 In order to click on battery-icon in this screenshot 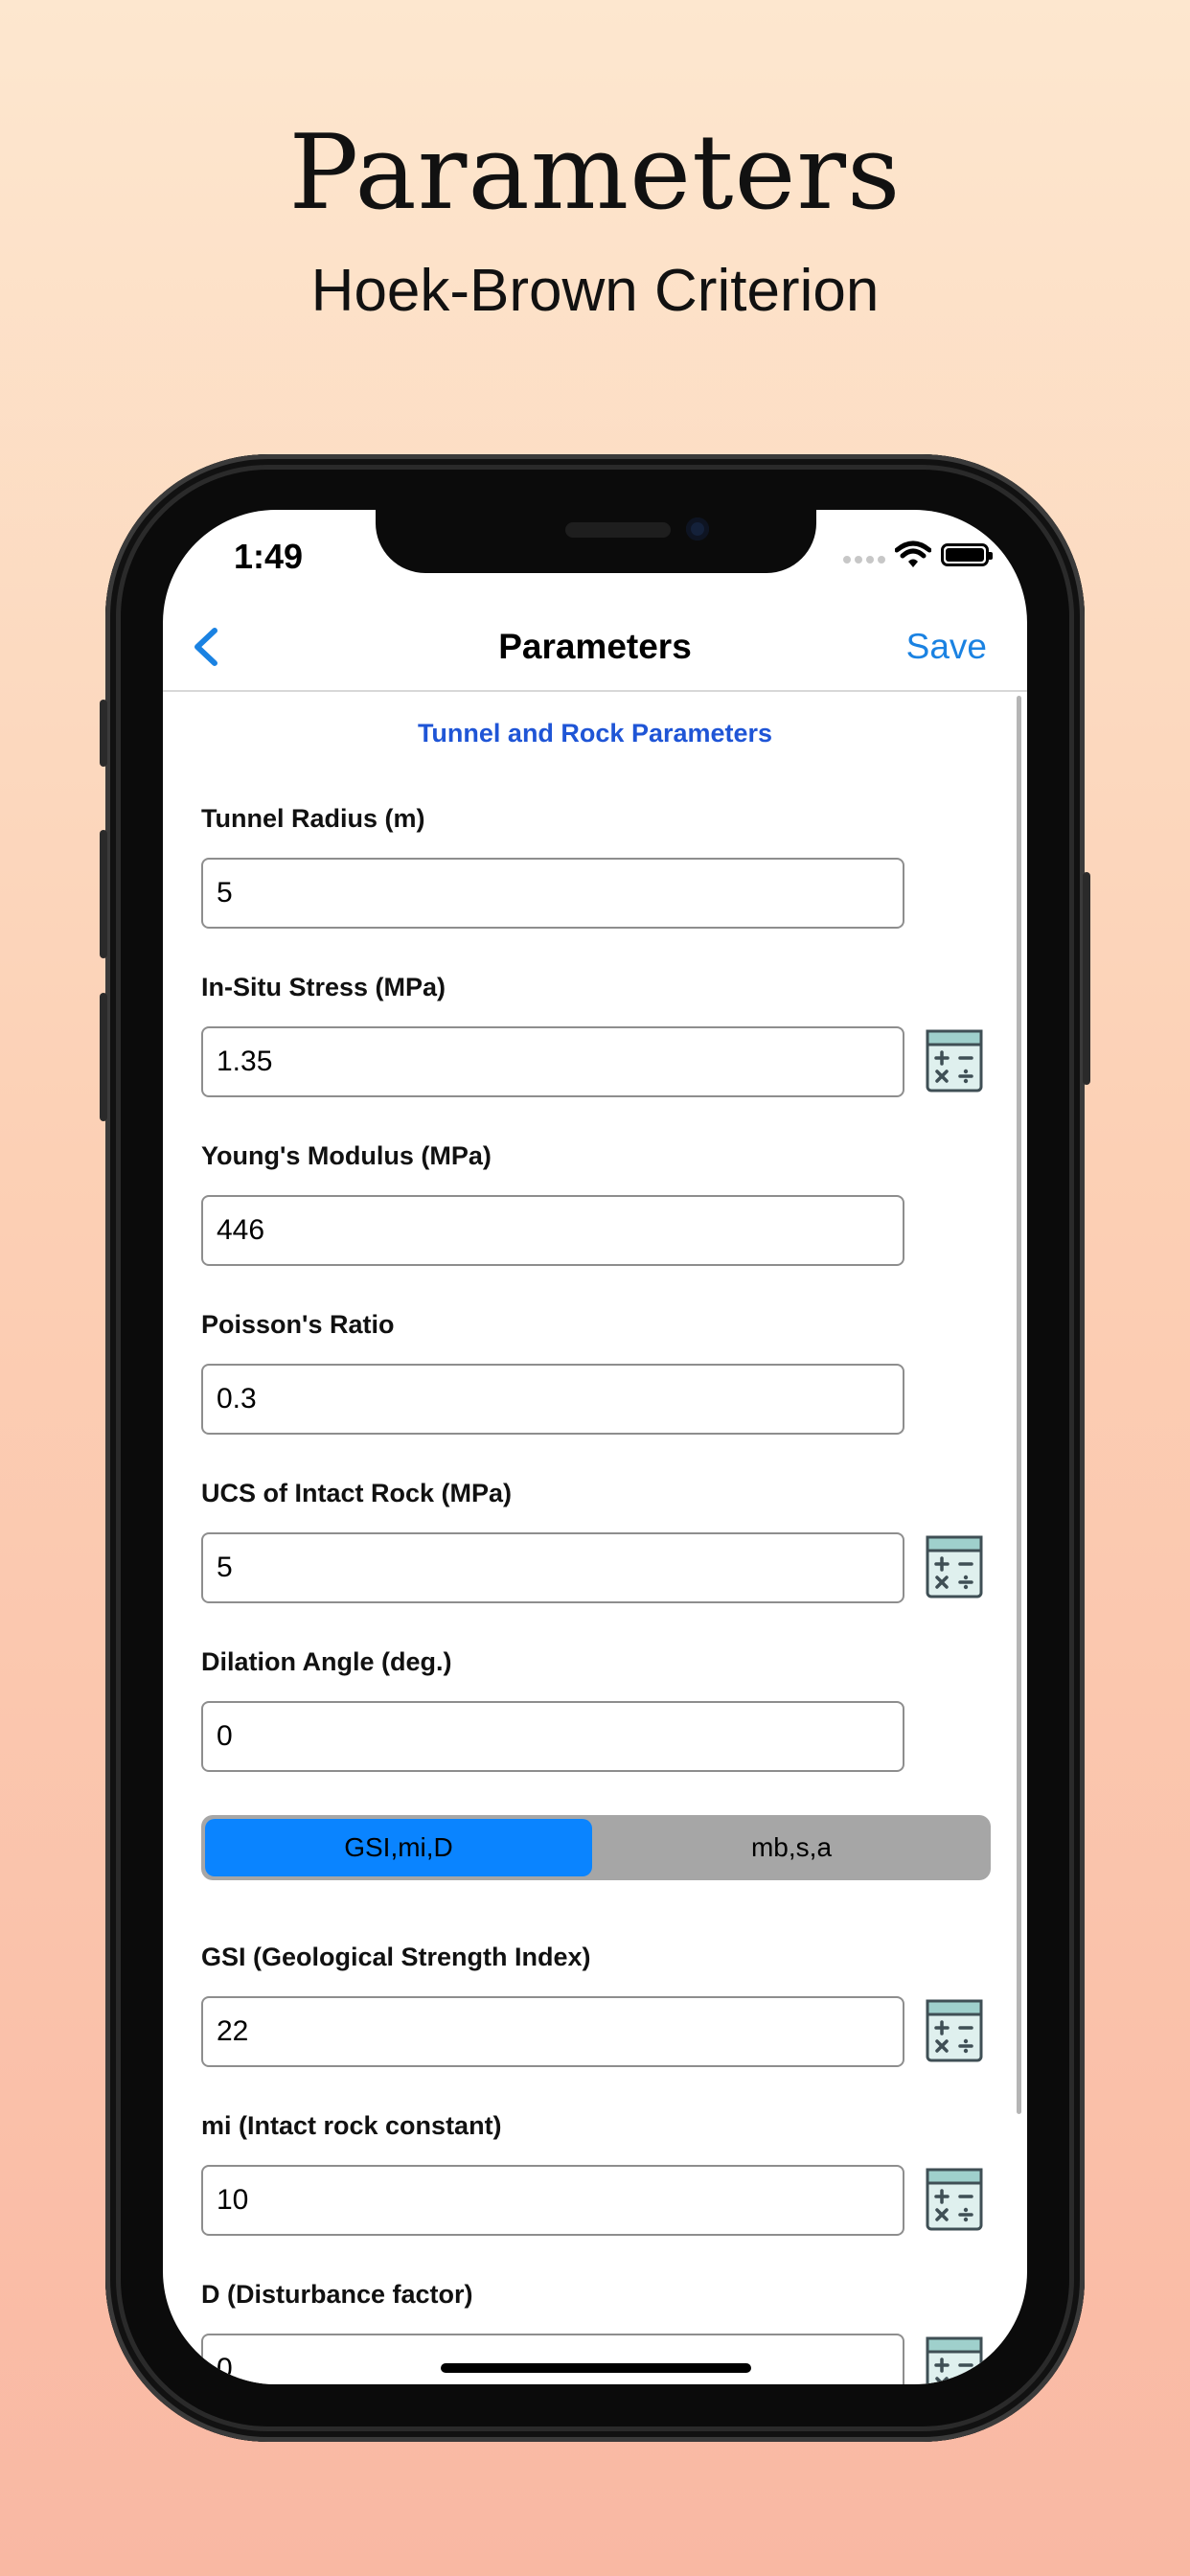, I will do `click(967, 554)`.